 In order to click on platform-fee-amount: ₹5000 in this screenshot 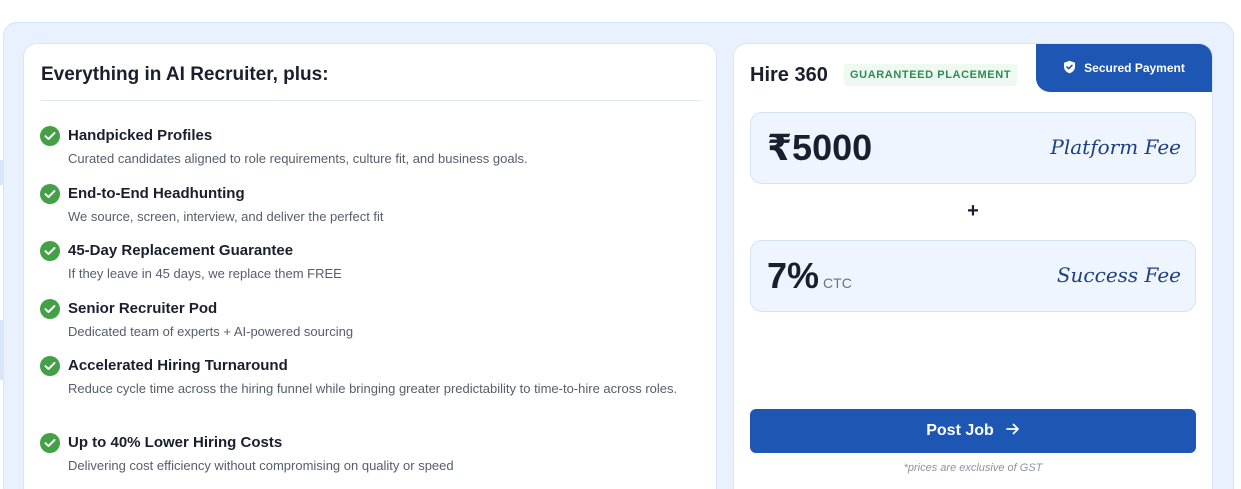, I will do `click(820, 147)`.